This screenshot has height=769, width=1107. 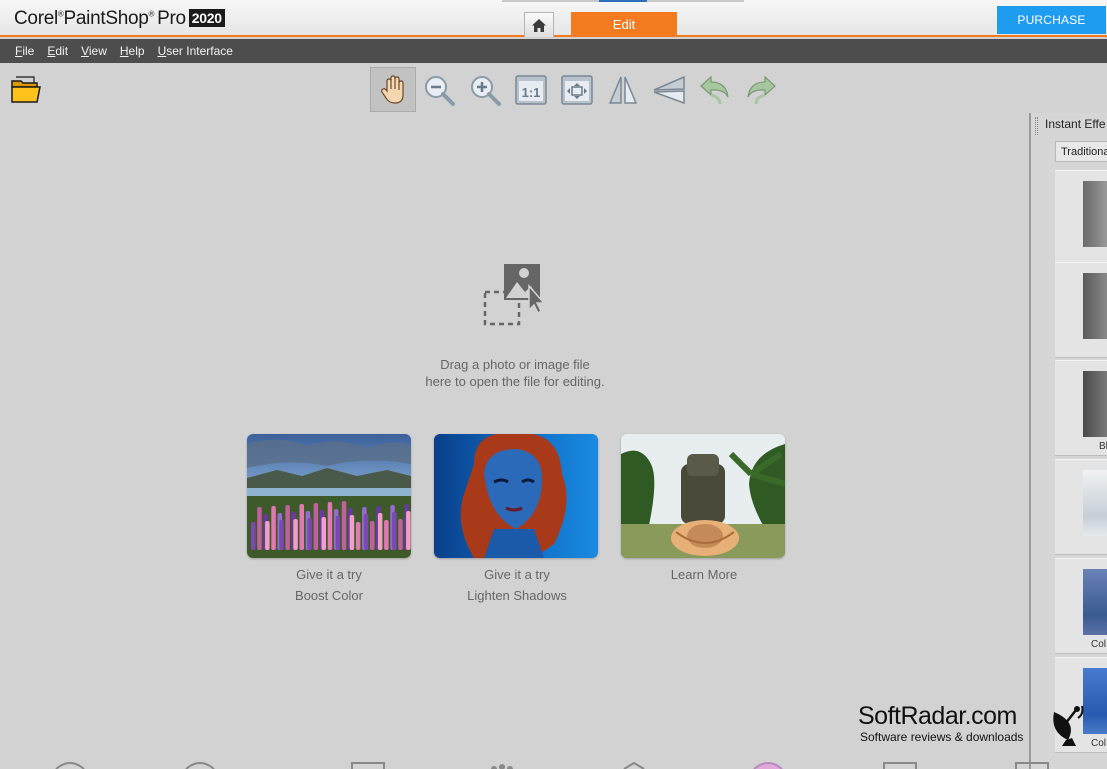 What do you see at coordinates (1103, 446) in the screenshot?
I see `effect-label: Bl` at bounding box center [1103, 446].